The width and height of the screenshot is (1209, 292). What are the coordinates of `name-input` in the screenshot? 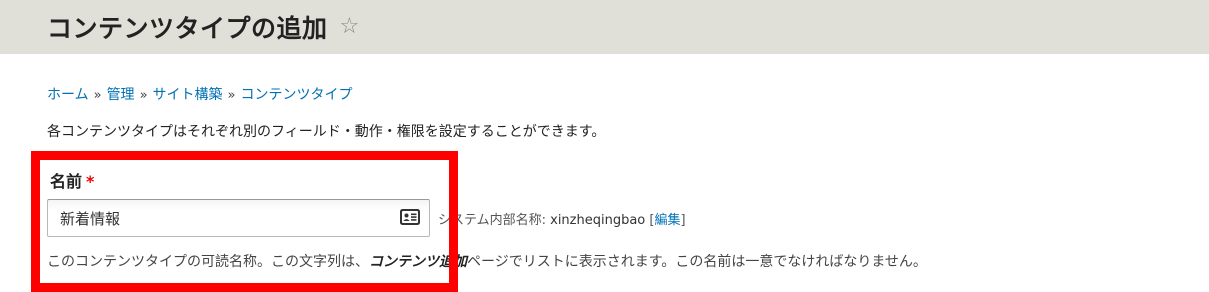 It's located at (238, 218).